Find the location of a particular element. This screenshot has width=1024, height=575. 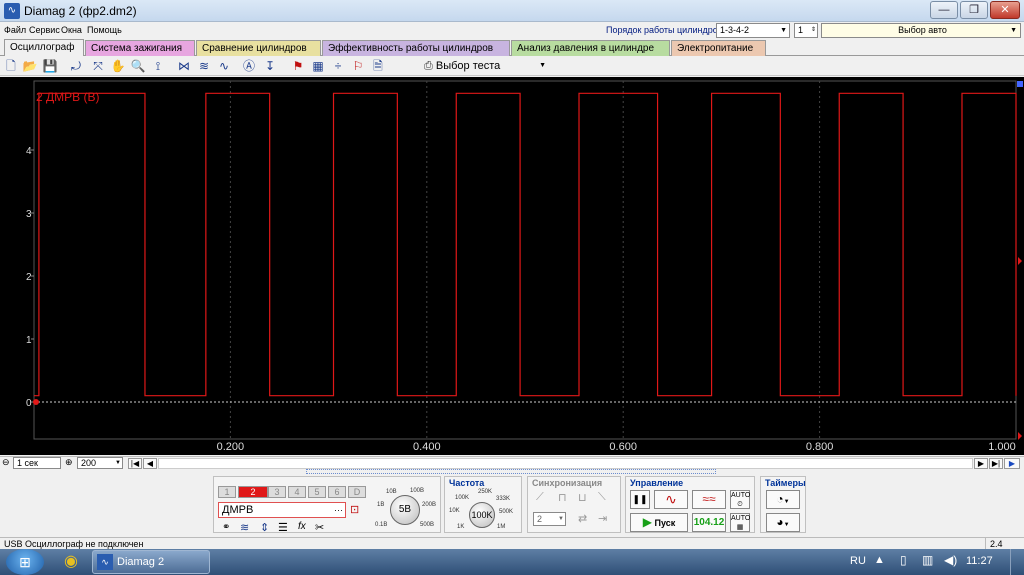

show-desktop-button is located at coordinates (1017, 562).